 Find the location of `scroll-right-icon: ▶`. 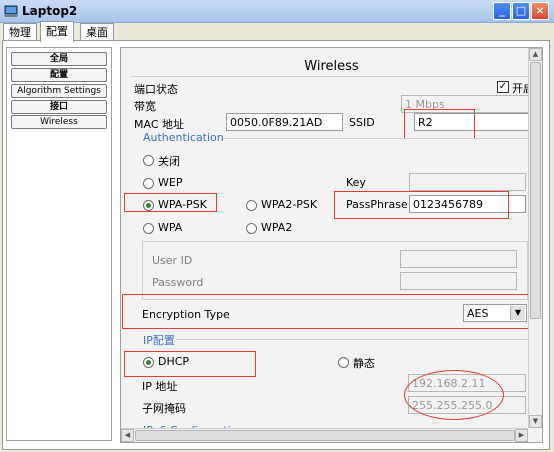

scroll-right-icon: ▶ is located at coordinates (521, 435).